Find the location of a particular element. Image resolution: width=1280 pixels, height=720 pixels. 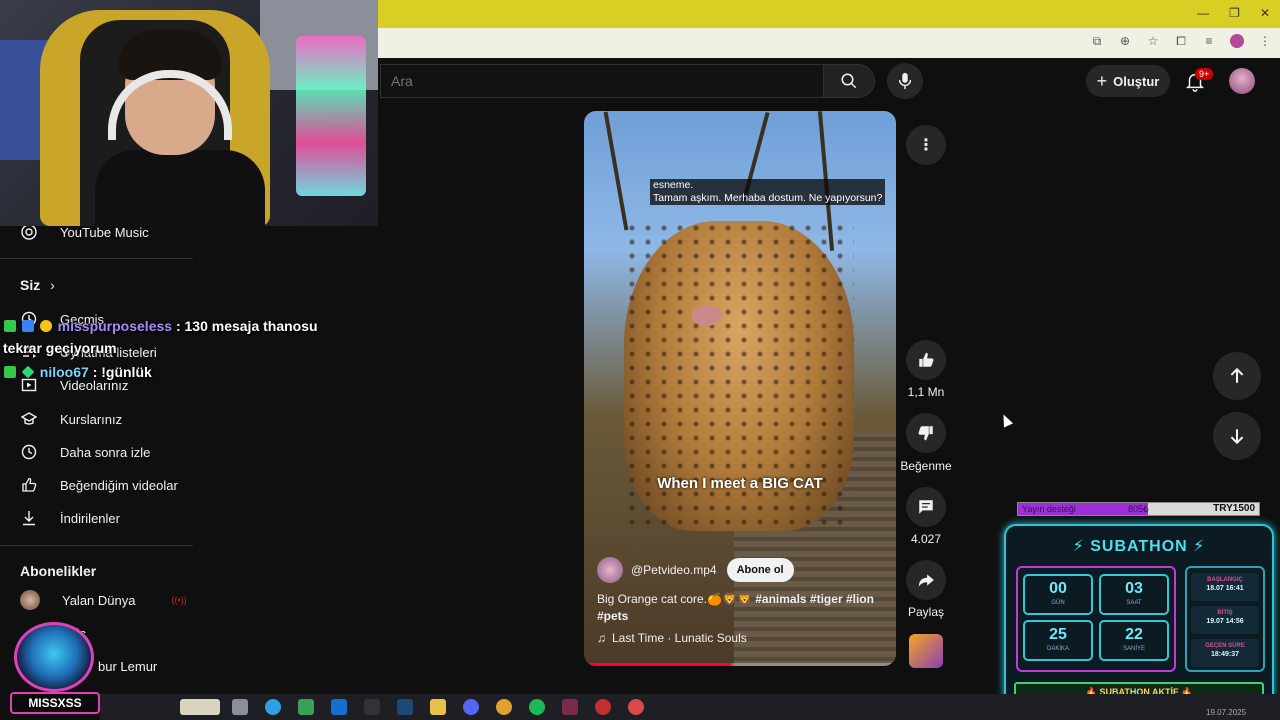

media-control-icon: ≡ is located at coordinates (1209, 41).